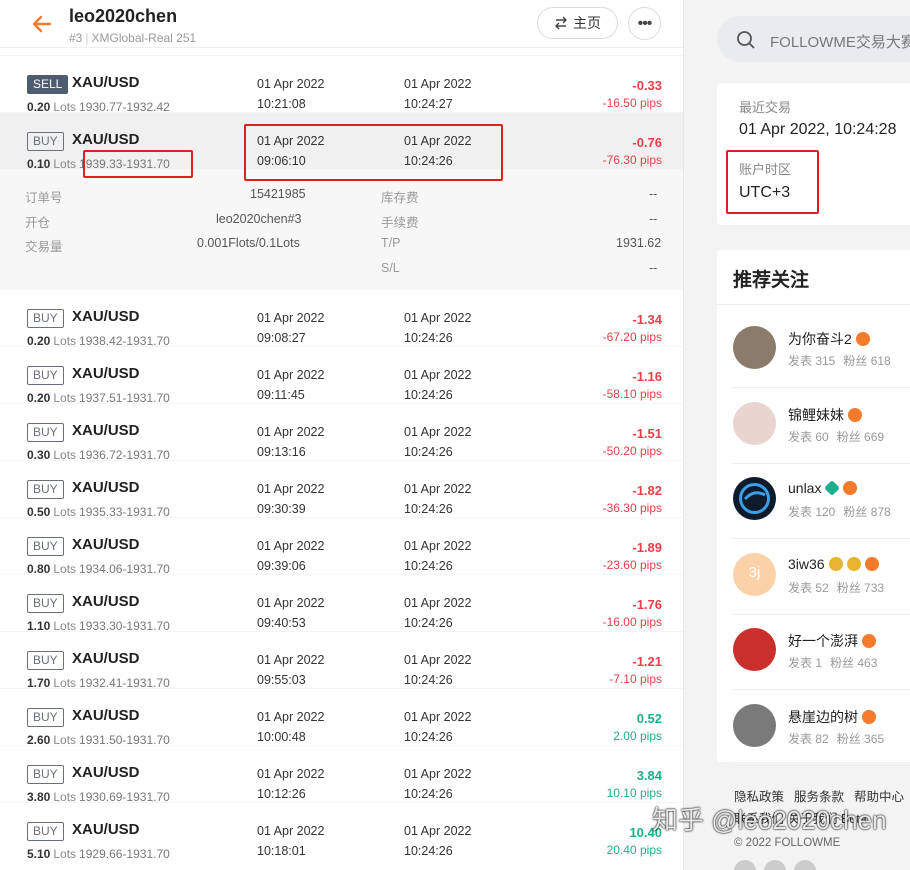 The width and height of the screenshot is (910, 870). I want to click on open-time: 09:13:16, so click(281, 452).